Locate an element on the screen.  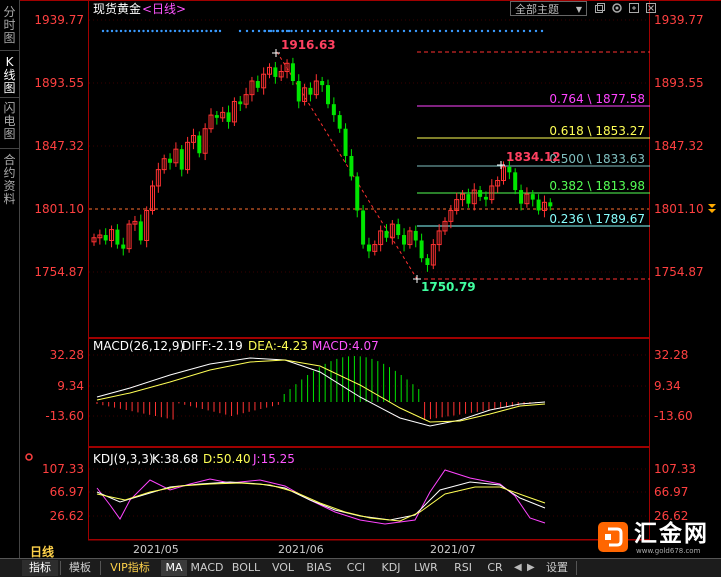
tab-lwr: LWR is located at coordinates (426, 568).